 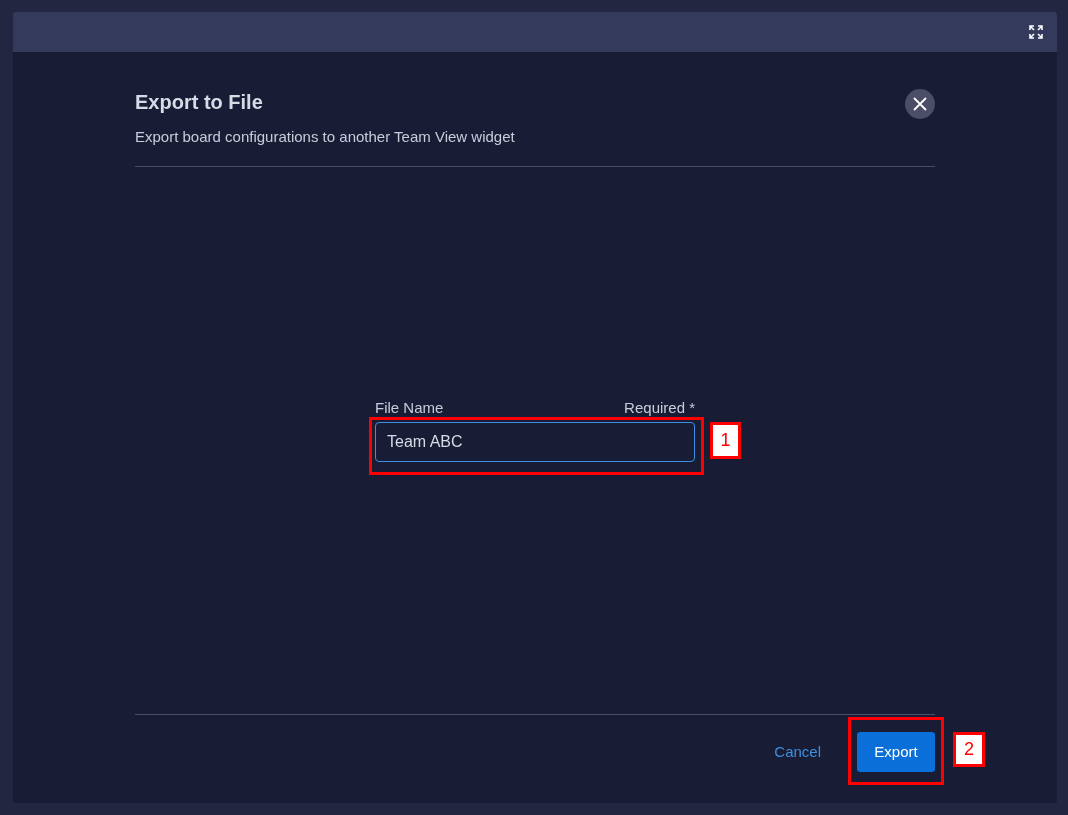 I want to click on cancel-link: Cancel, so click(x=797, y=752).